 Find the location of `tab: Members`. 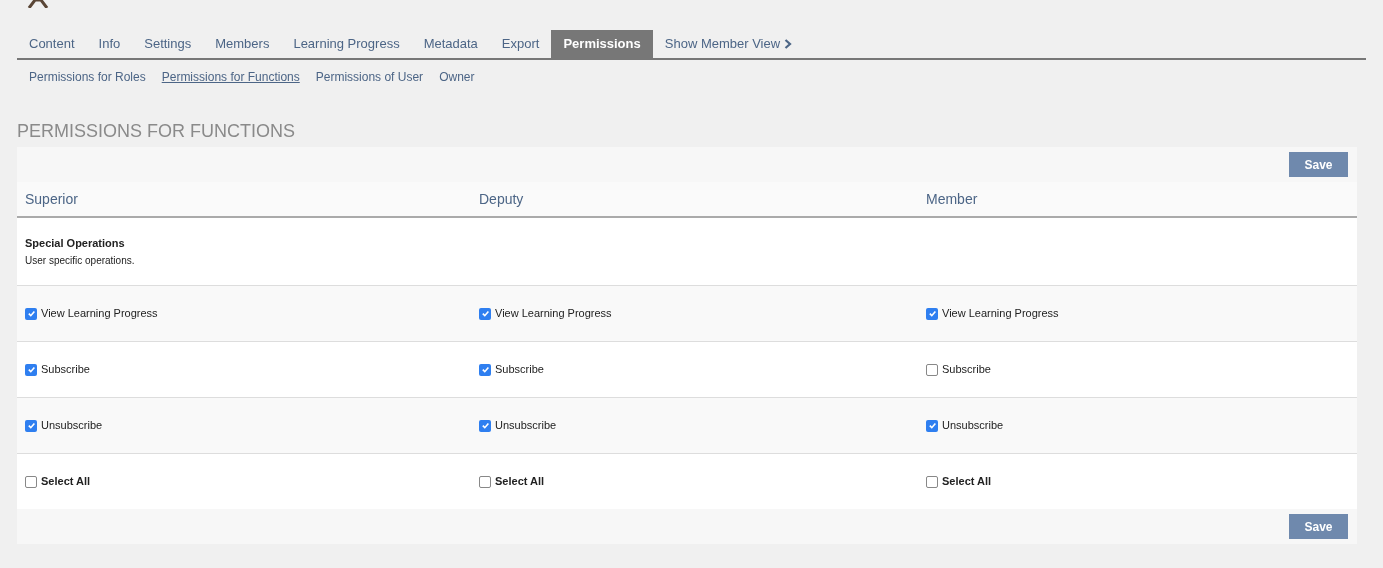

tab: Members is located at coordinates (242, 44).